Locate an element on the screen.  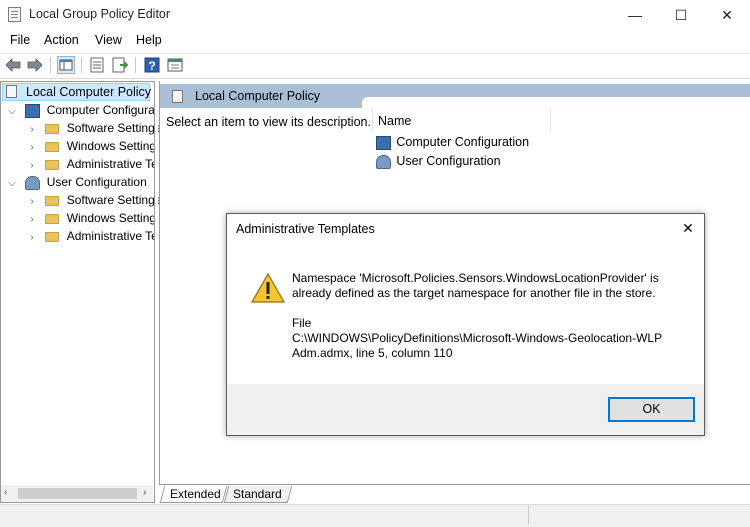
menu-help: Help is located at coordinates (149, 40).